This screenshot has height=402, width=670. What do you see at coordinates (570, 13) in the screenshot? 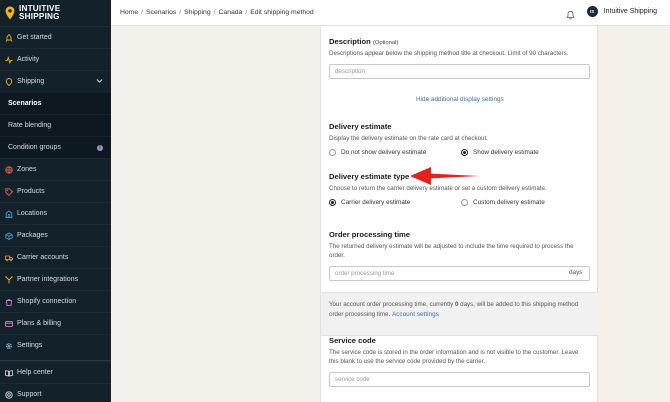
I see `bell-icon` at bounding box center [570, 13].